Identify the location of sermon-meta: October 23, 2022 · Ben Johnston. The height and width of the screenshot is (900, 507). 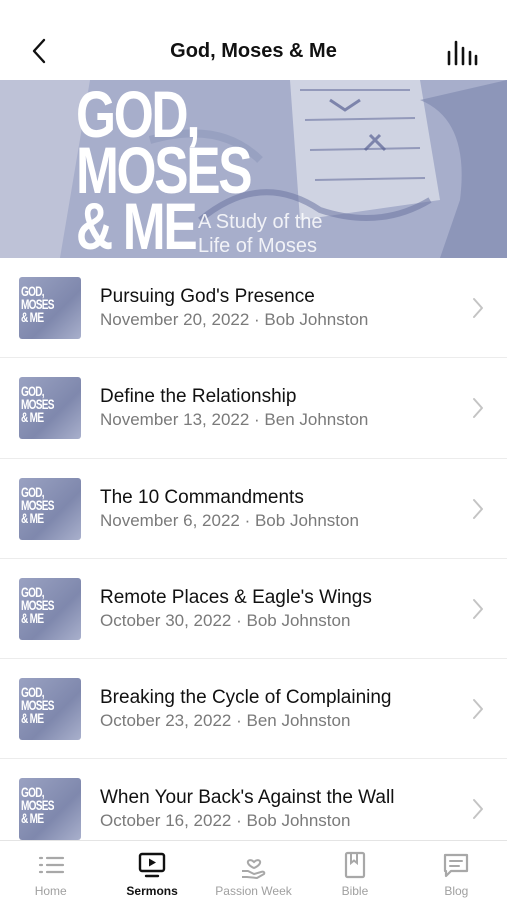
(225, 721).